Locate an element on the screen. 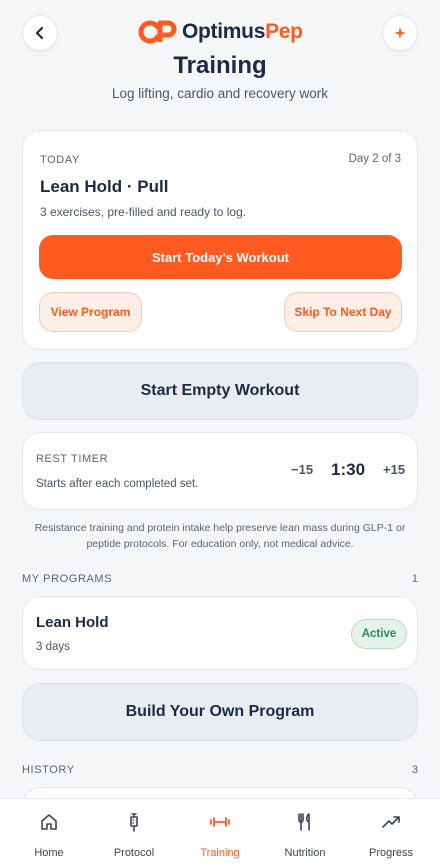 This screenshot has width=440, height=868. tab-nutrition-label: Nutrition is located at coordinates (305, 853).